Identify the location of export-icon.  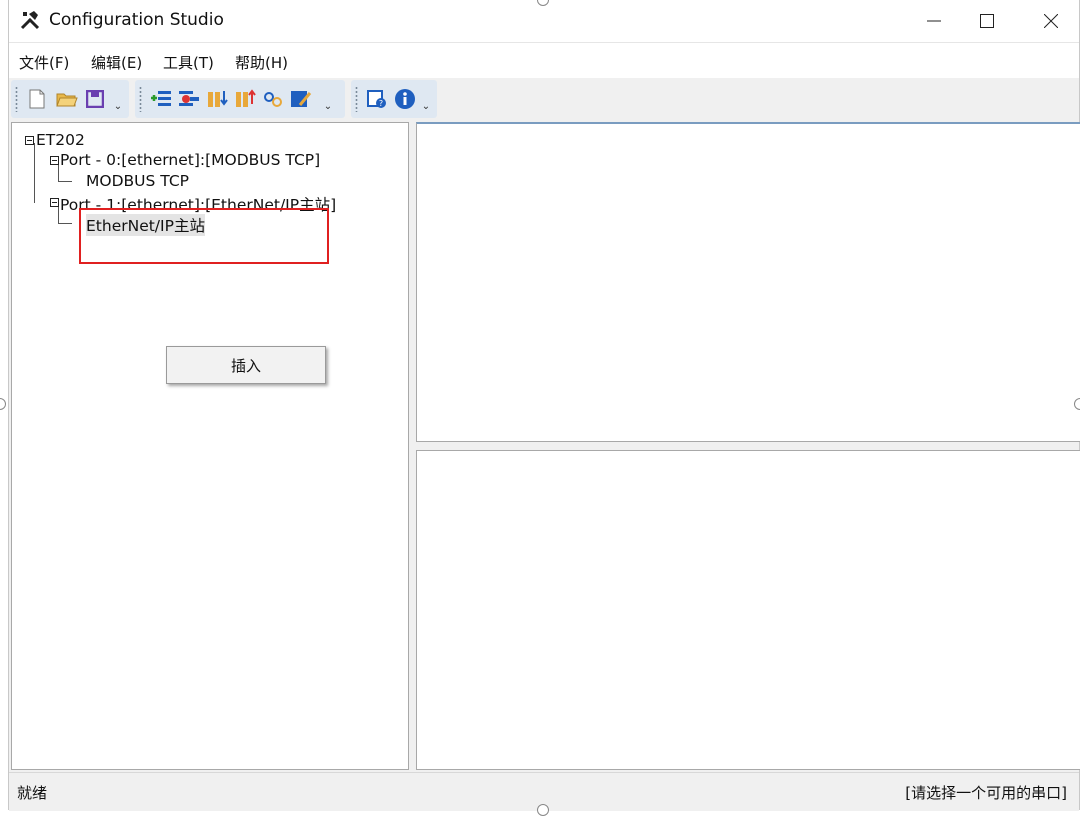
(246, 98).